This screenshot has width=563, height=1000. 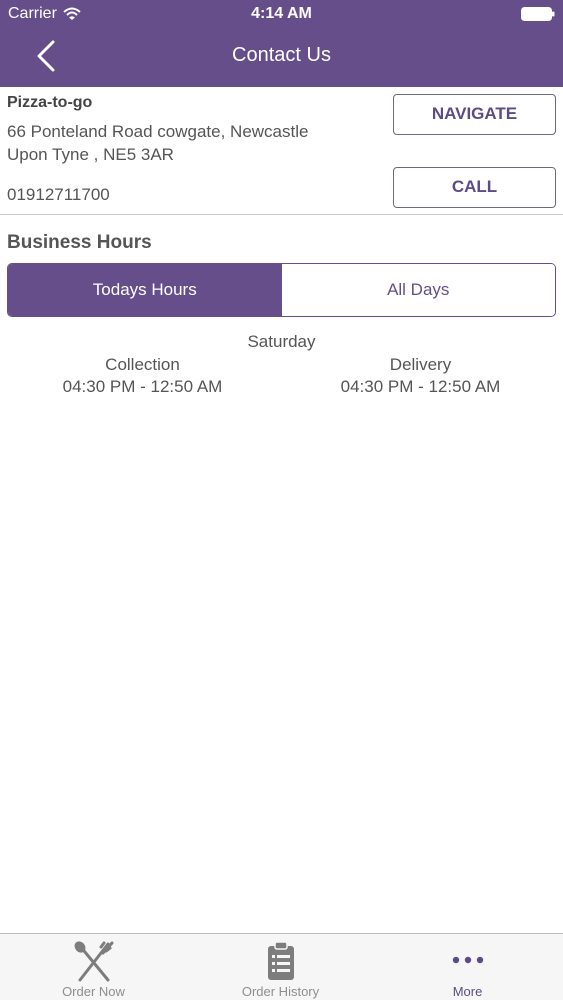 I want to click on tab-more: More, so click(x=467, y=967).